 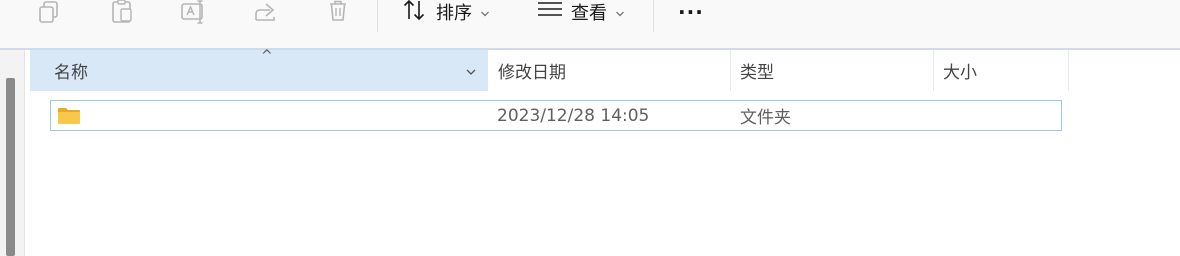 I want to click on column-dropdown-icon, so click(x=471, y=72).